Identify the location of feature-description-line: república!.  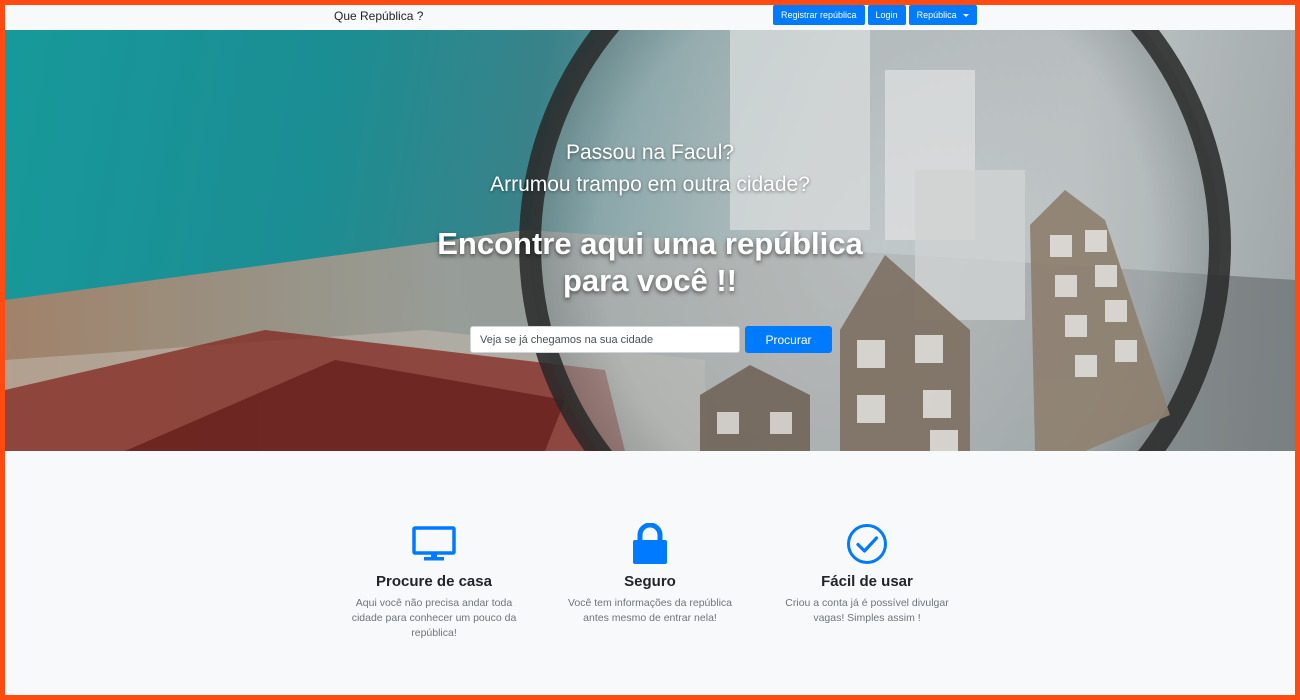
(434, 633).